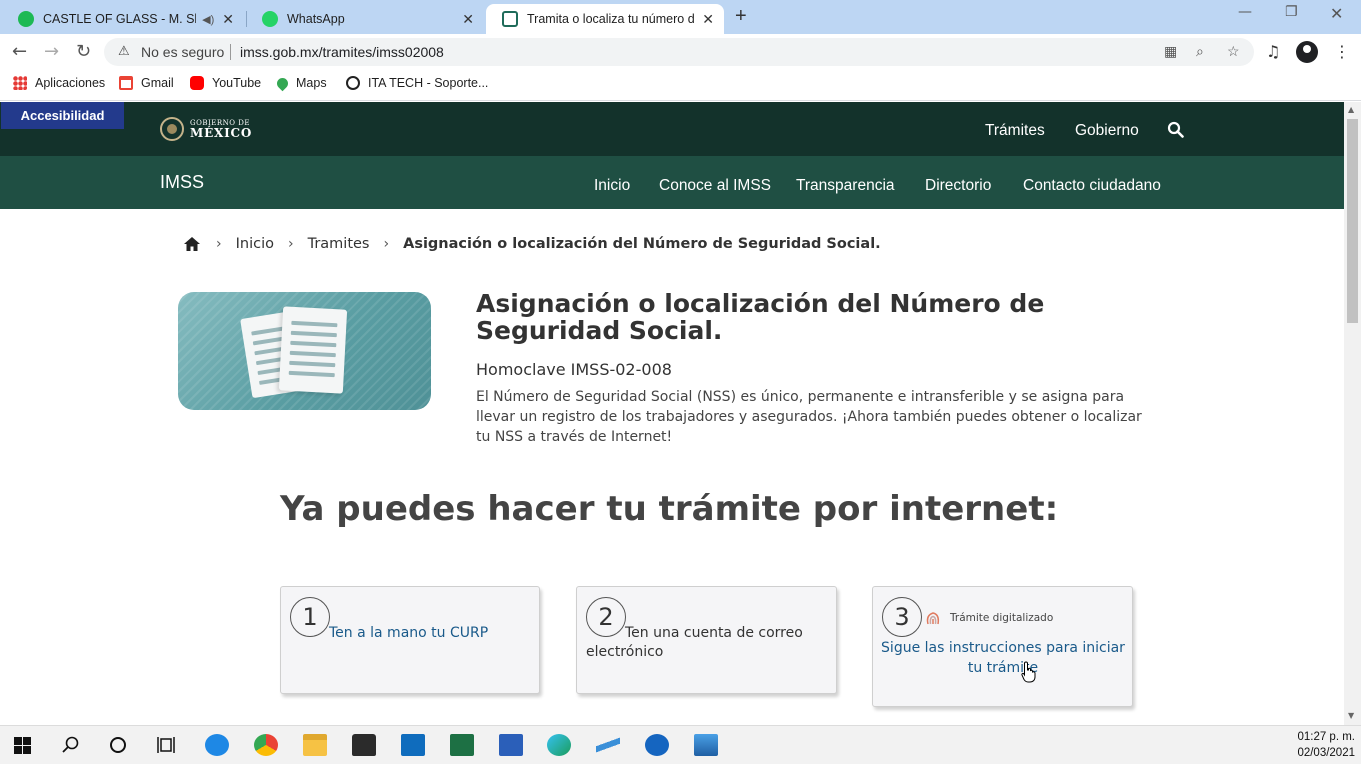 Image resolution: width=1361 pixels, height=764 pixels. Describe the element at coordinates (310, 617) in the screenshot. I see `step-number: 1` at that location.